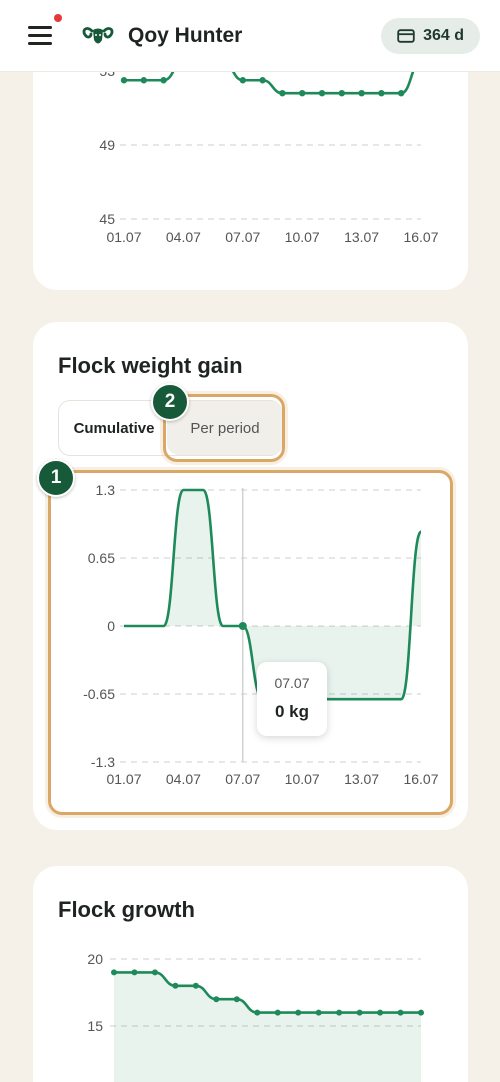 This screenshot has height=1082, width=500. What do you see at coordinates (106, 490) in the screenshot?
I see `y-tick-label: 1.3` at bounding box center [106, 490].